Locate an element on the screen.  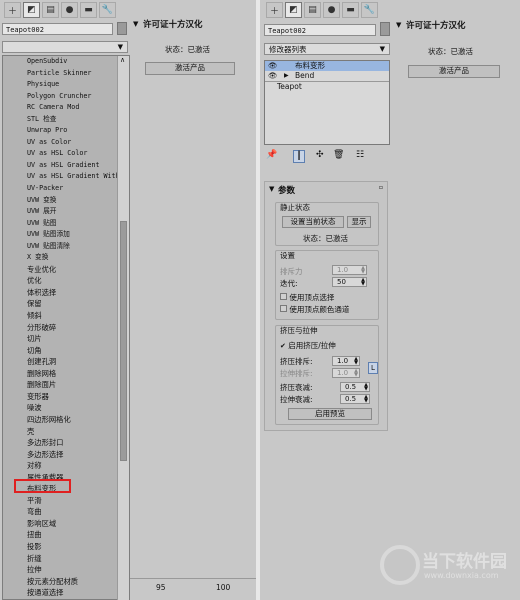
remove-modifier-icon: 🗑 is located at coordinates (338, 155).